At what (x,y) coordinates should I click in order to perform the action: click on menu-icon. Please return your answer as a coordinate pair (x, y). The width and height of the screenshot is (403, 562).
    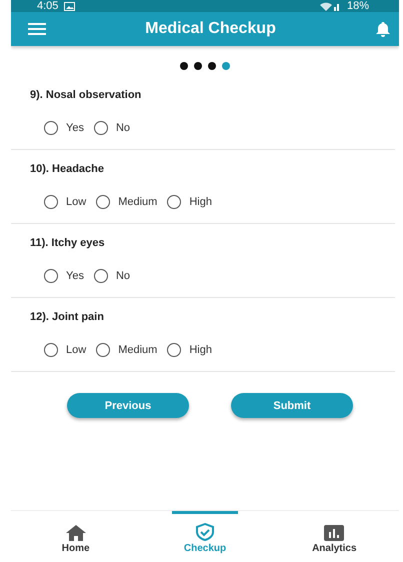
    Looking at the image, I should click on (37, 29).